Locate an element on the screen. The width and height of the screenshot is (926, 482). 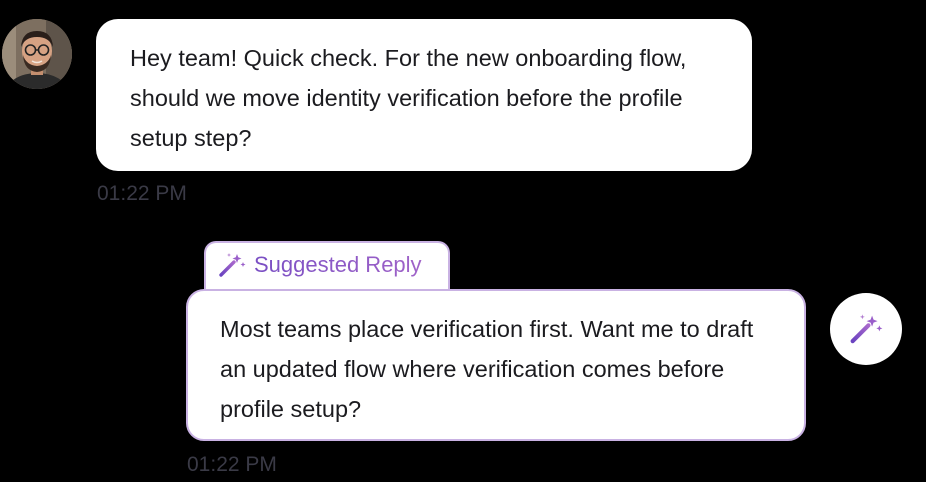
magic-wand-button is located at coordinates (866, 329).